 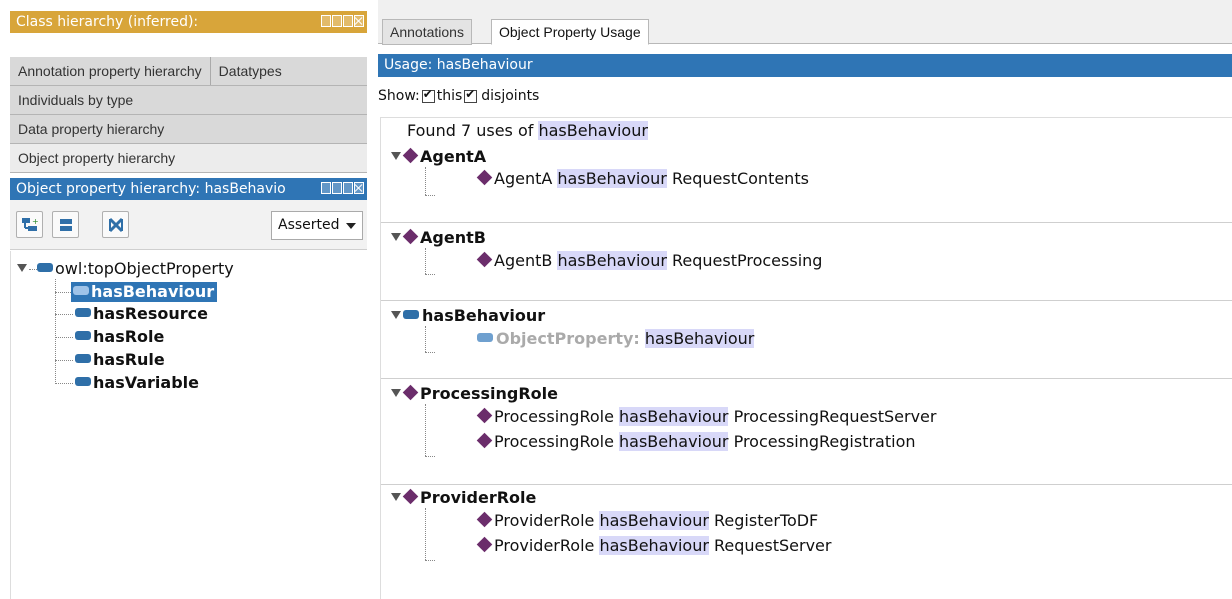 What do you see at coordinates (141, 314) in the screenshot?
I see `tree-node-hasresource: hasResource` at bounding box center [141, 314].